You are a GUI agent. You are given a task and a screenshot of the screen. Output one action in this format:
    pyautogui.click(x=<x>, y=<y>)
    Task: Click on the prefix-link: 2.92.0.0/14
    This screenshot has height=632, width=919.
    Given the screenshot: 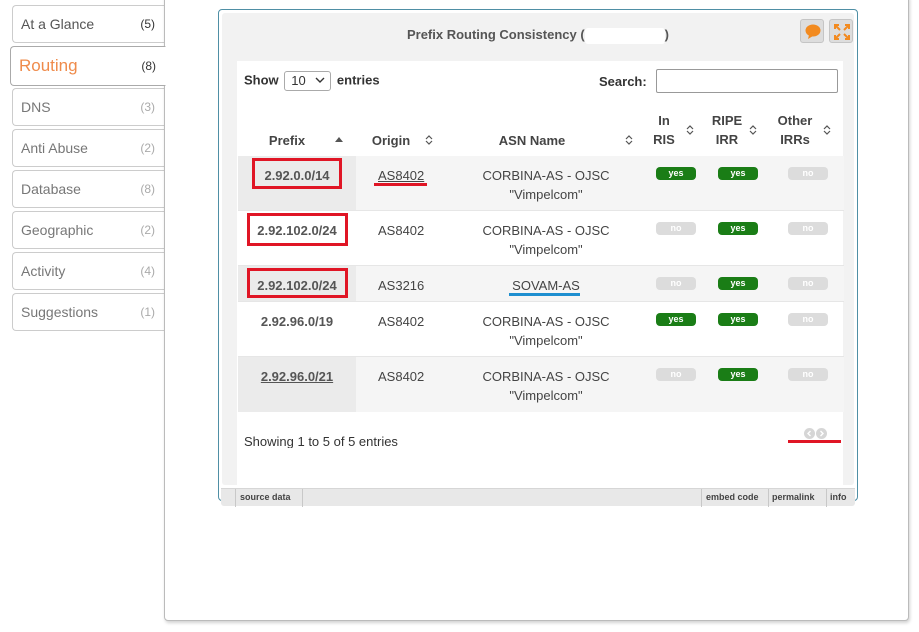 What is the action you would take?
    pyautogui.click(x=297, y=175)
    